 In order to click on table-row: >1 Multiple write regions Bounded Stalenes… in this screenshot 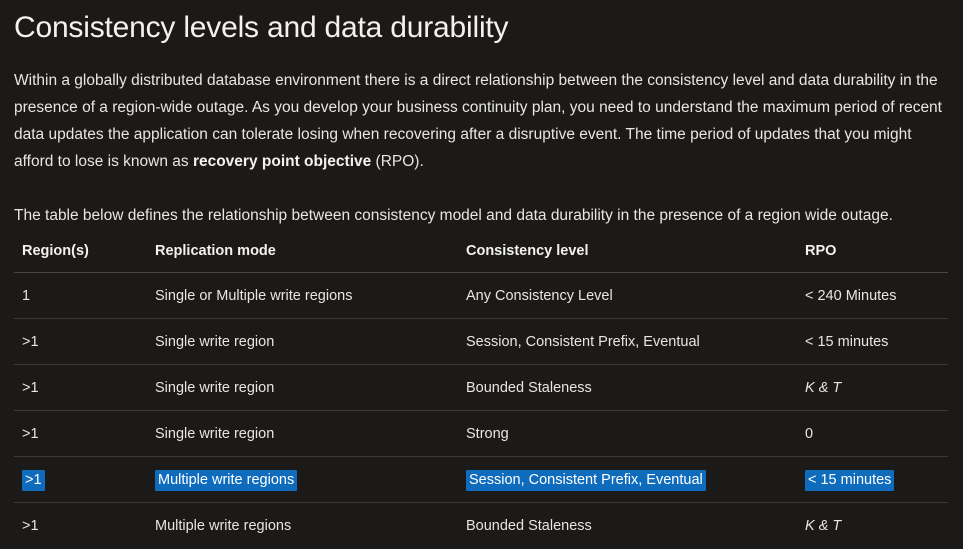, I will do `click(481, 526)`.